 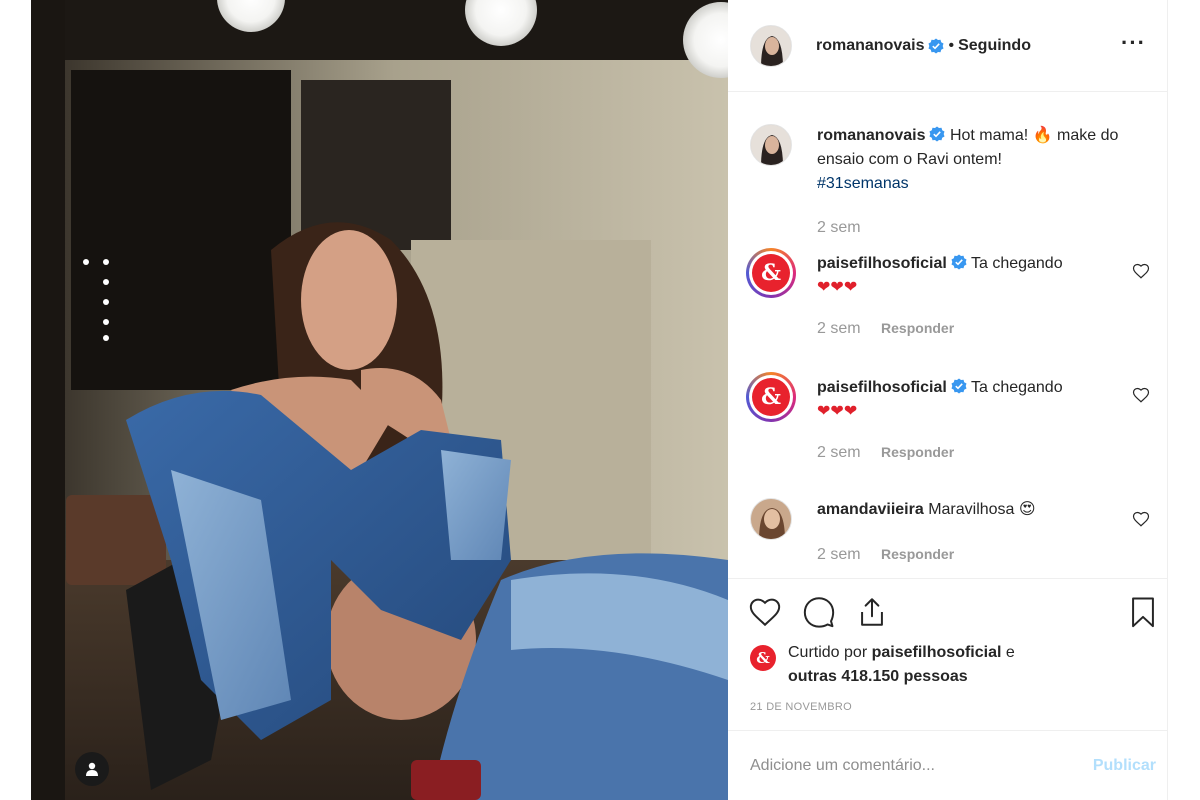 I want to click on caption-hashtag: #31semanas, so click(x=863, y=183).